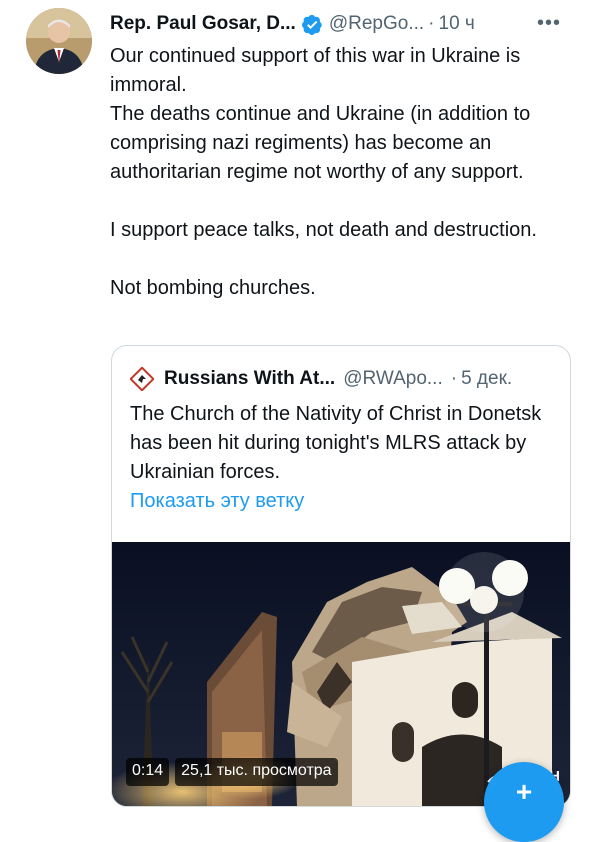 The width and height of the screenshot is (595, 842). What do you see at coordinates (256, 772) in the screenshot?
I see `video-view-count: 25,1 тыс. просмотра` at bounding box center [256, 772].